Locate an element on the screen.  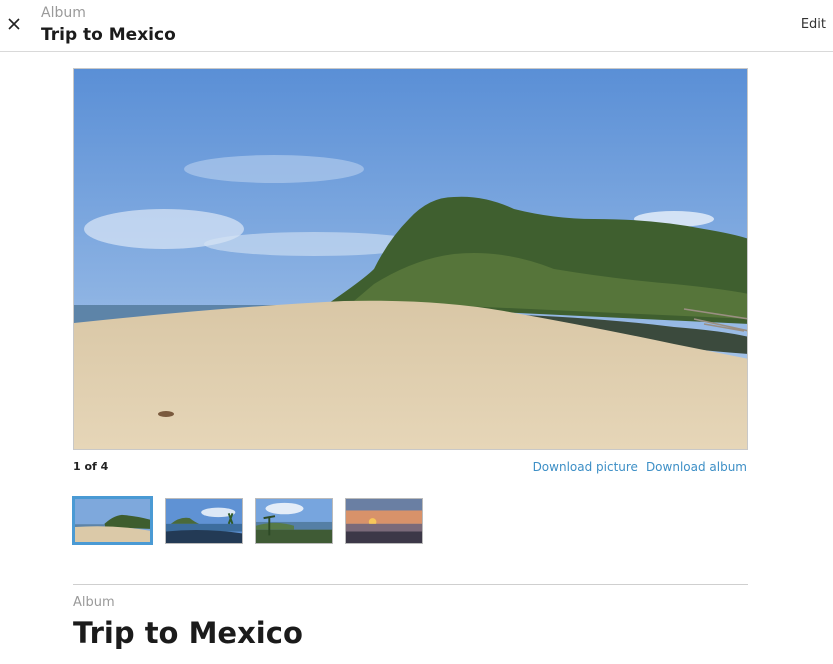
section-divider is located at coordinates (410, 584).